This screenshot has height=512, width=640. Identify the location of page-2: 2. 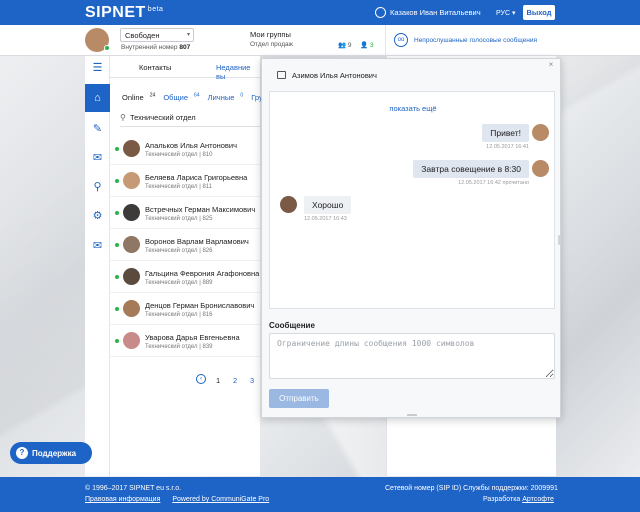
(235, 380).